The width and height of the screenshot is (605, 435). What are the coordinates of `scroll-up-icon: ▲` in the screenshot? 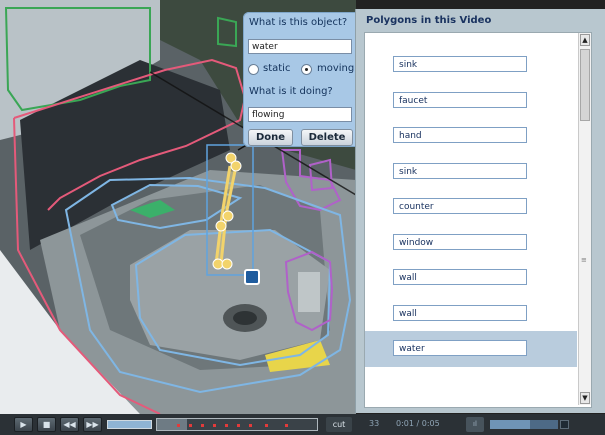 It's located at (585, 40).